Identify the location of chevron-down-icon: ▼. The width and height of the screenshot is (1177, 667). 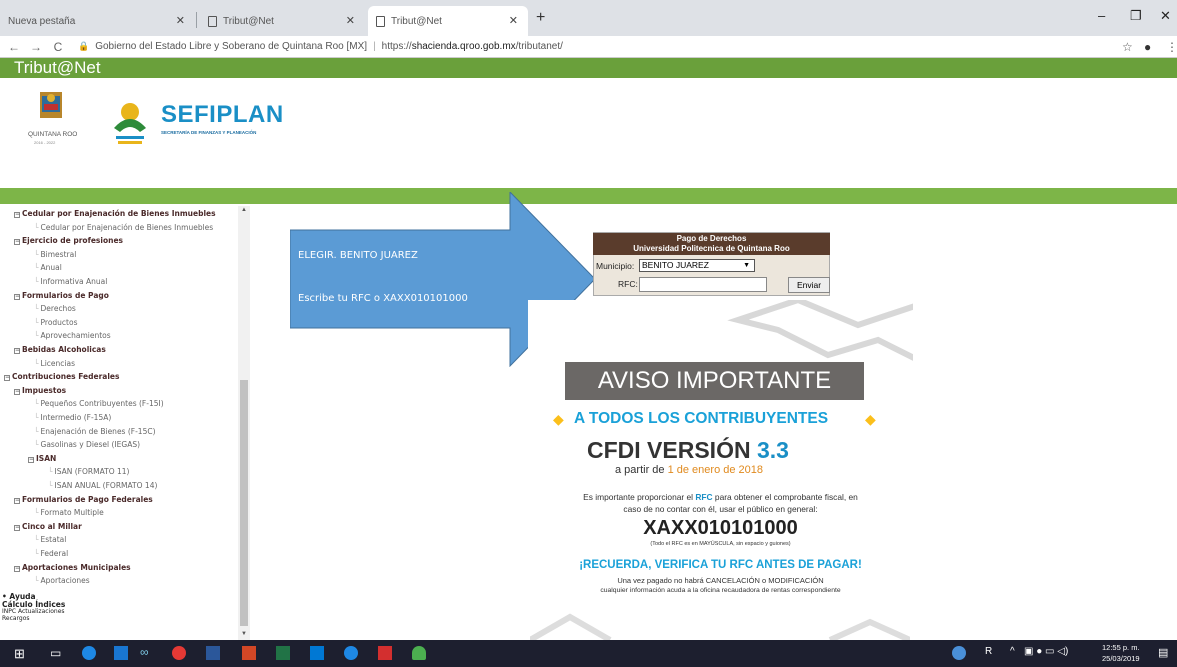
(746, 265).